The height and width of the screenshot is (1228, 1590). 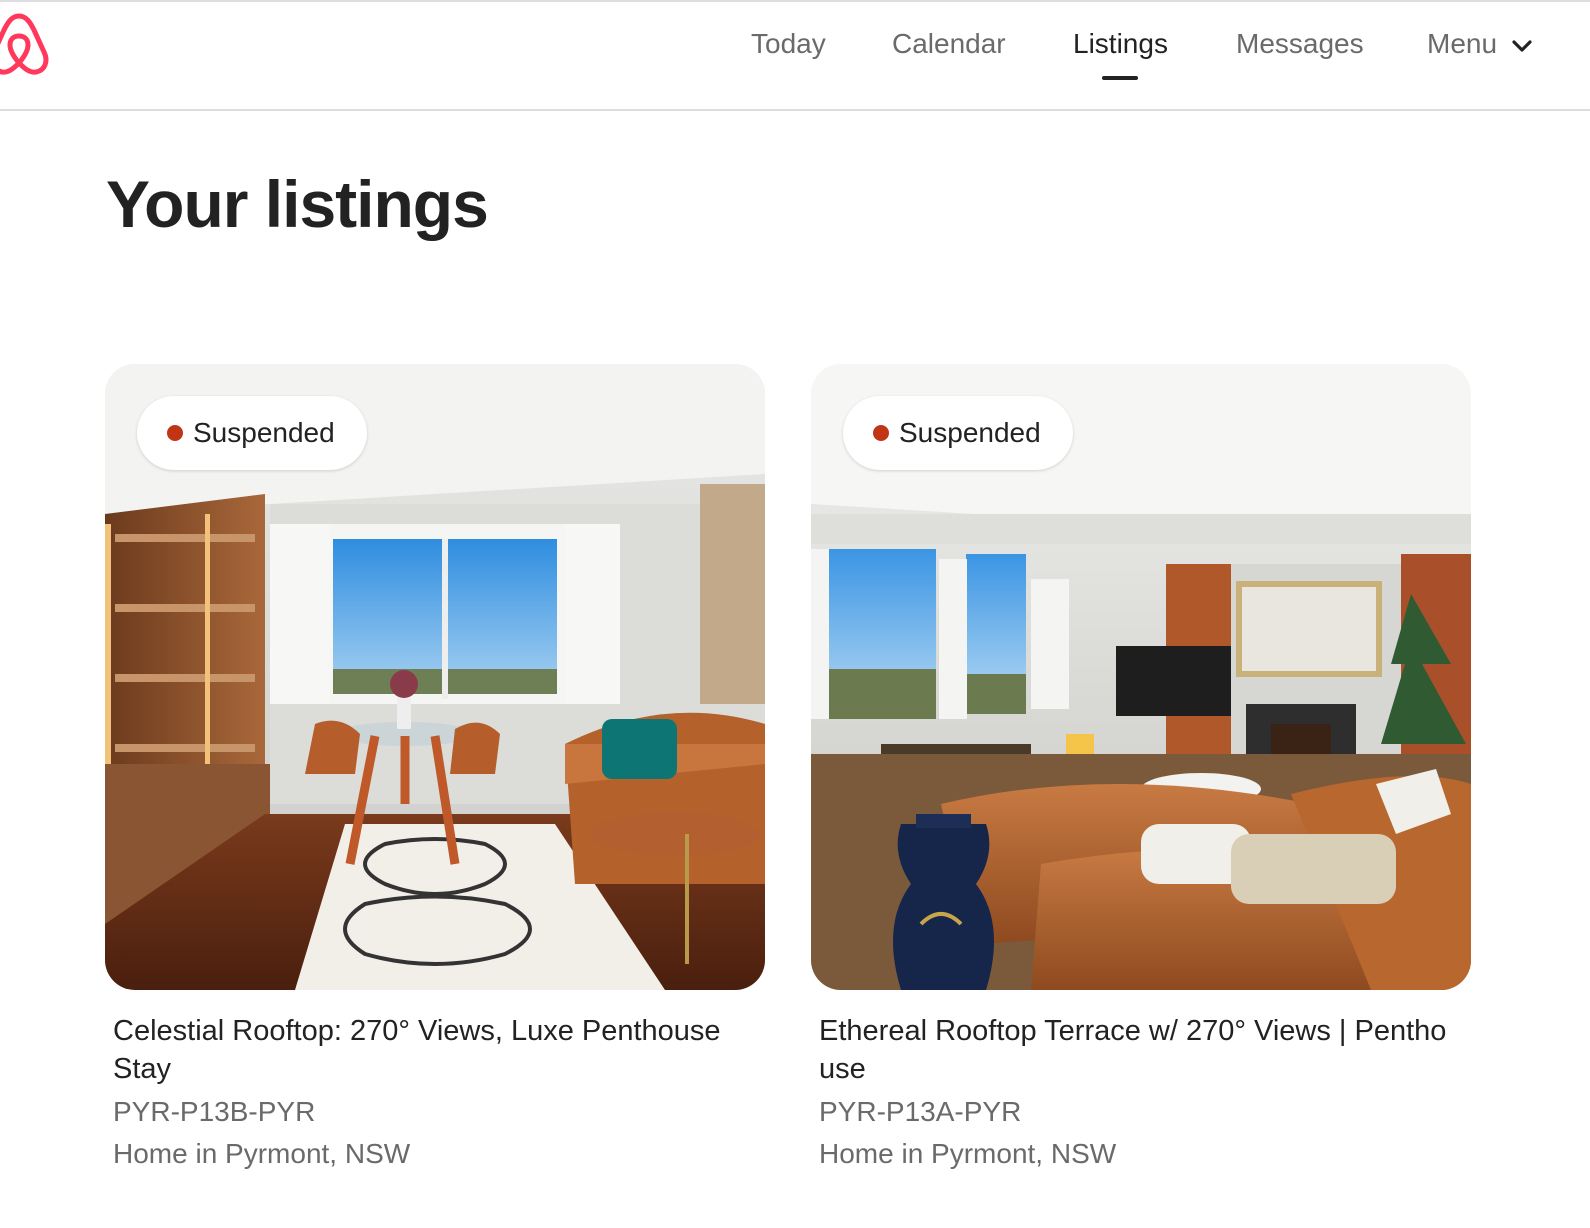 I want to click on listing-code: PYR-P13A-PYR, so click(x=920, y=1111).